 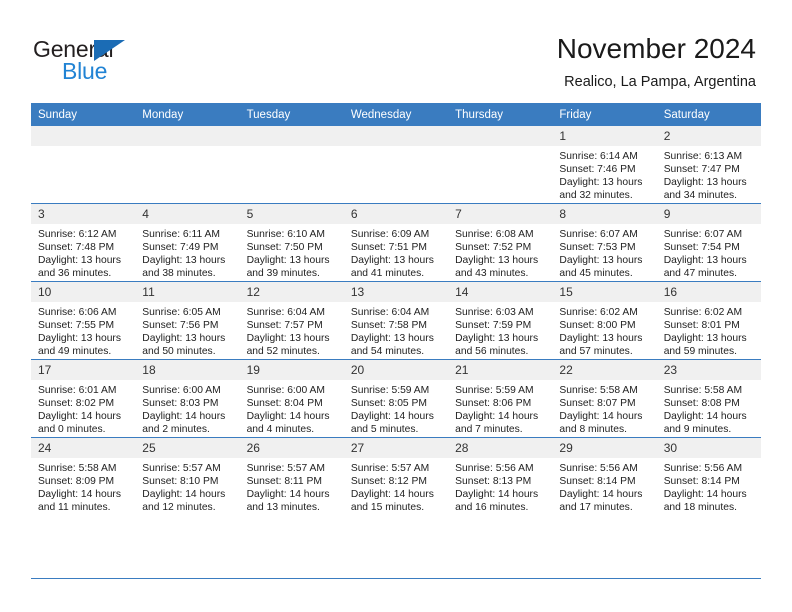 What do you see at coordinates (284, 248) in the screenshot?
I see `sunset-text: Sunset: 7:50 PM` at bounding box center [284, 248].